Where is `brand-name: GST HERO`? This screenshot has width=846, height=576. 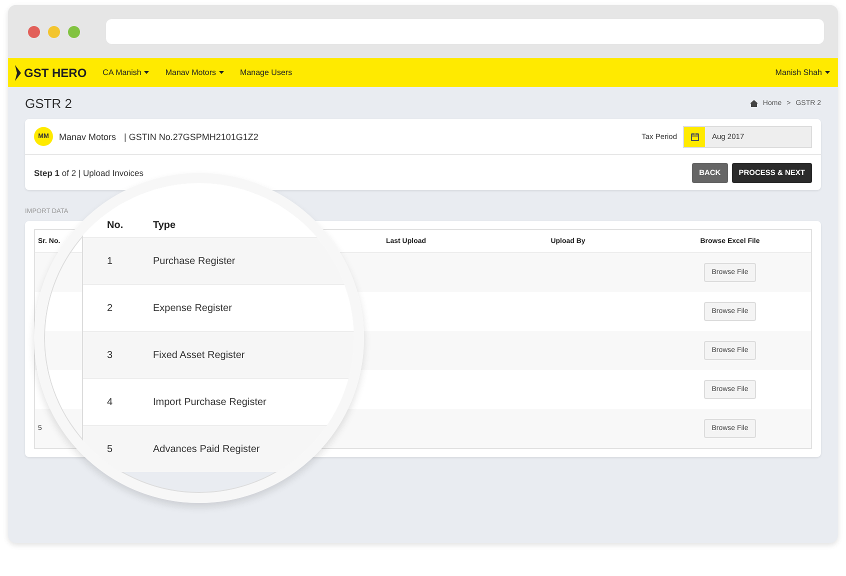
brand-name: GST HERO is located at coordinates (55, 73).